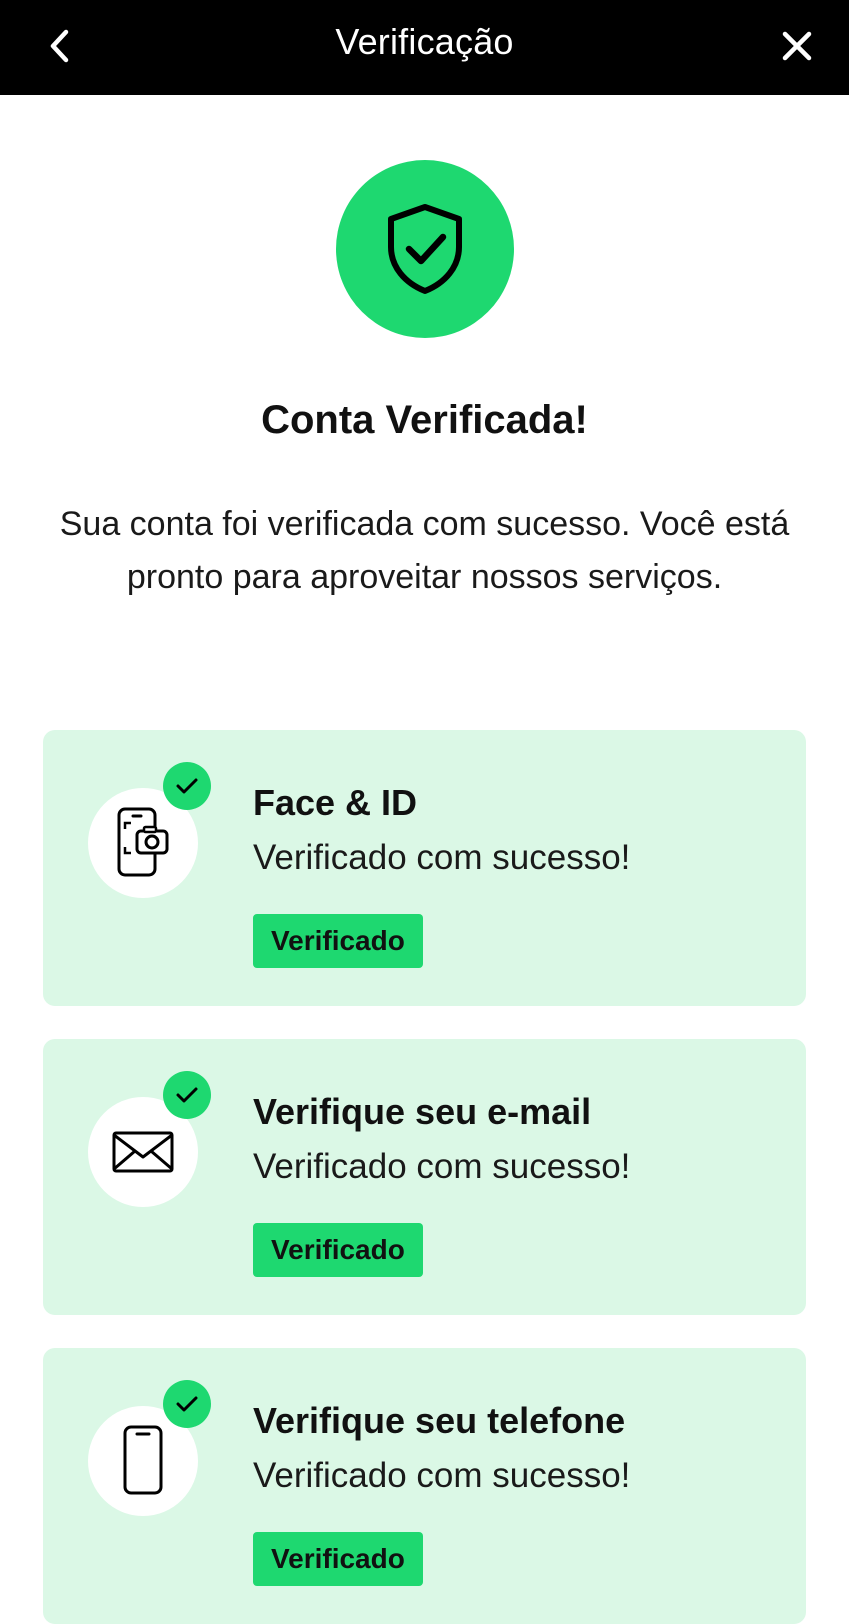 This screenshot has width=849, height=1624. I want to click on verified-shield-badge, so click(425, 249).